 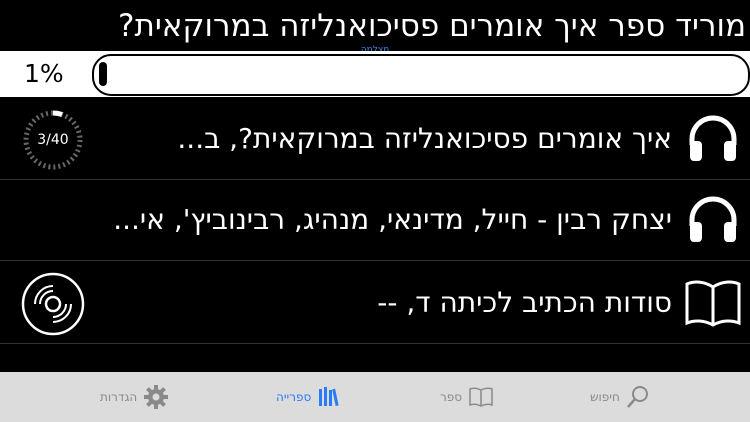 I want to click on open-book-icon, so click(x=713, y=303).